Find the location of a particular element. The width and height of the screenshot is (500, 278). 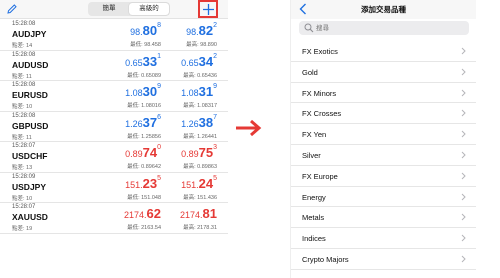

bid-price-fraction: 0 is located at coordinates (159, 147).